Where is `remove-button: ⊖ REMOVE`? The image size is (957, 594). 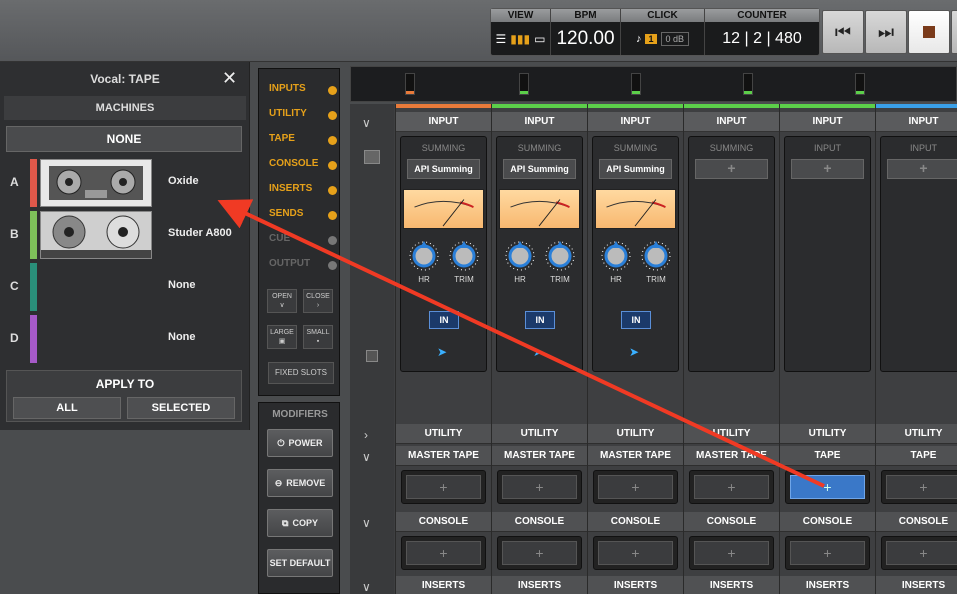 remove-button: ⊖ REMOVE is located at coordinates (300, 483).